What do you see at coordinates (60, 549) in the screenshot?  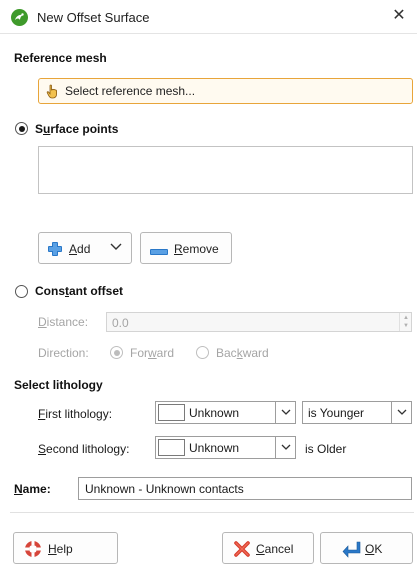 I see `help-label: Help` at bounding box center [60, 549].